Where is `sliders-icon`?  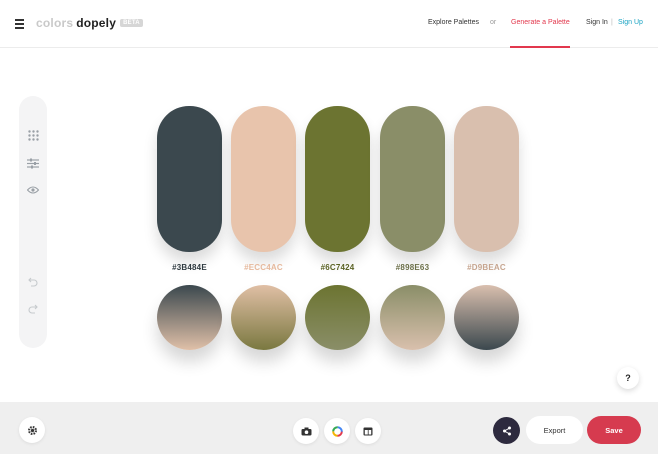
sliders-icon is located at coordinates (33, 163).